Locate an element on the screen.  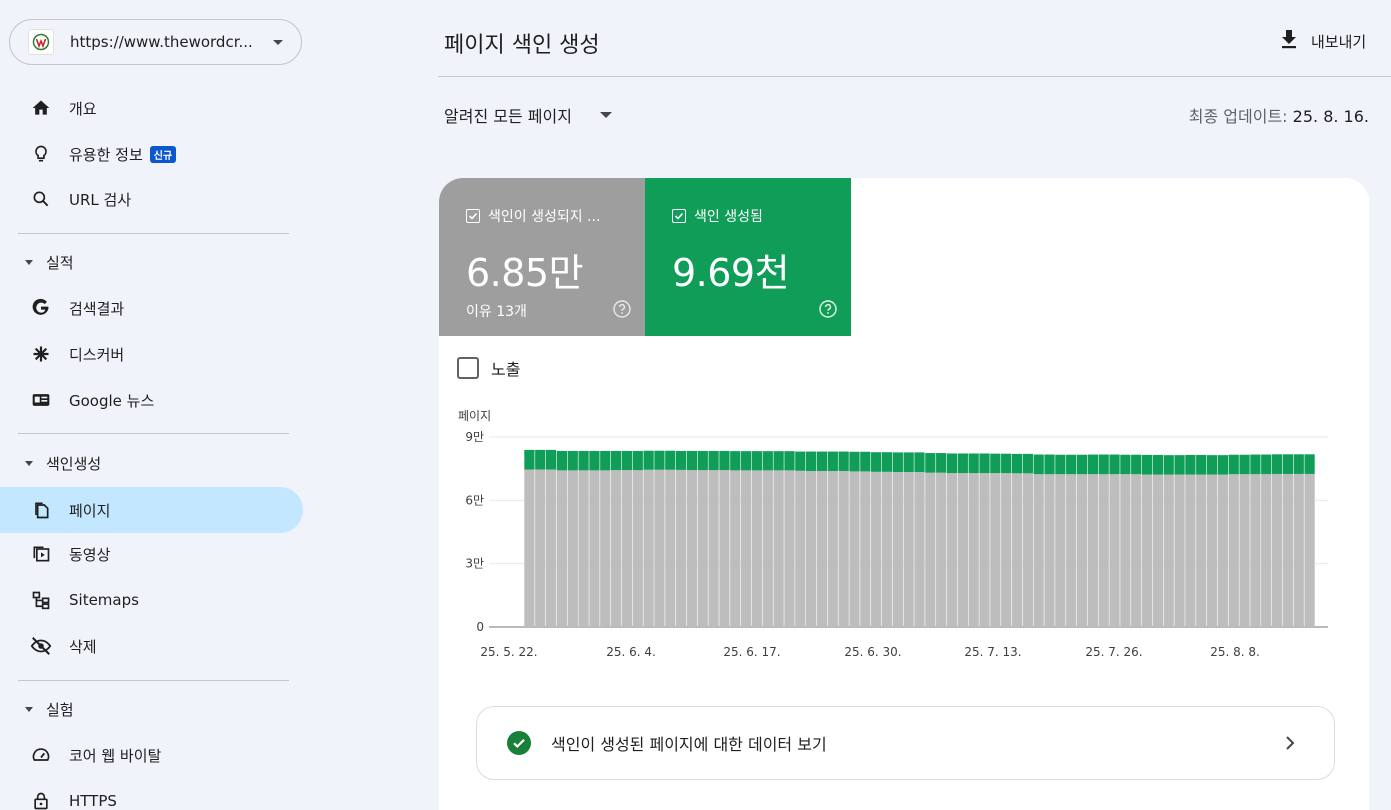
nav-item-label: 동영상 is located at coordinates (90, 554).